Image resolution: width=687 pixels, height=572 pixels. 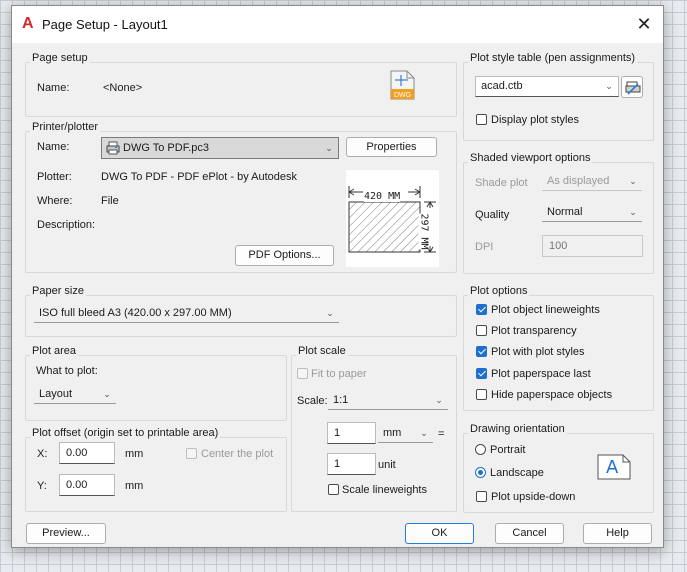 I want to click on display-plot-styles-checkbox, so click(x=481, y=119).